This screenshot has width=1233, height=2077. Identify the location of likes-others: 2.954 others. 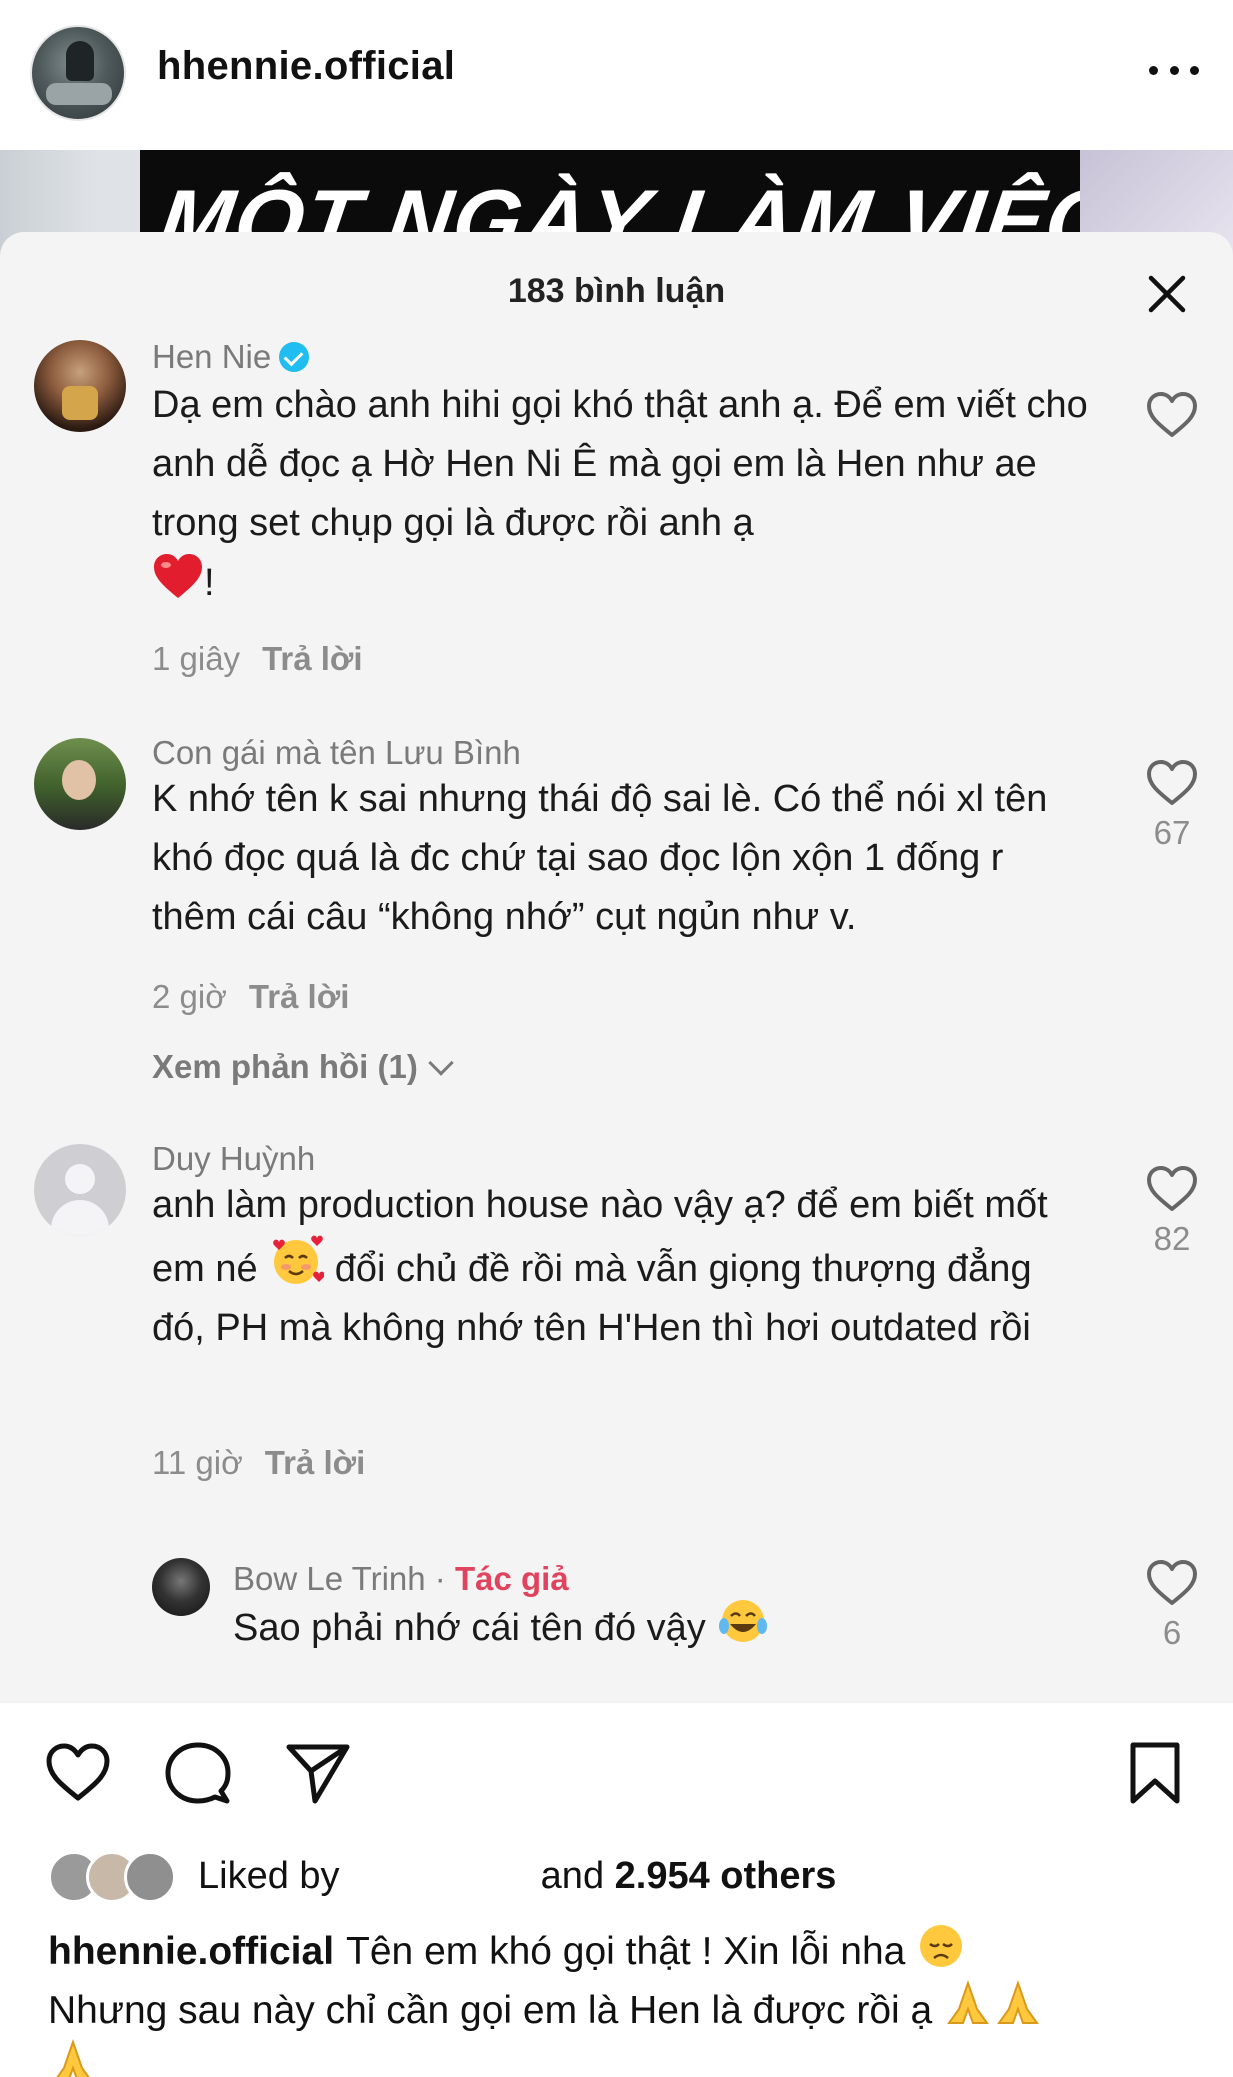
(725, 1876).